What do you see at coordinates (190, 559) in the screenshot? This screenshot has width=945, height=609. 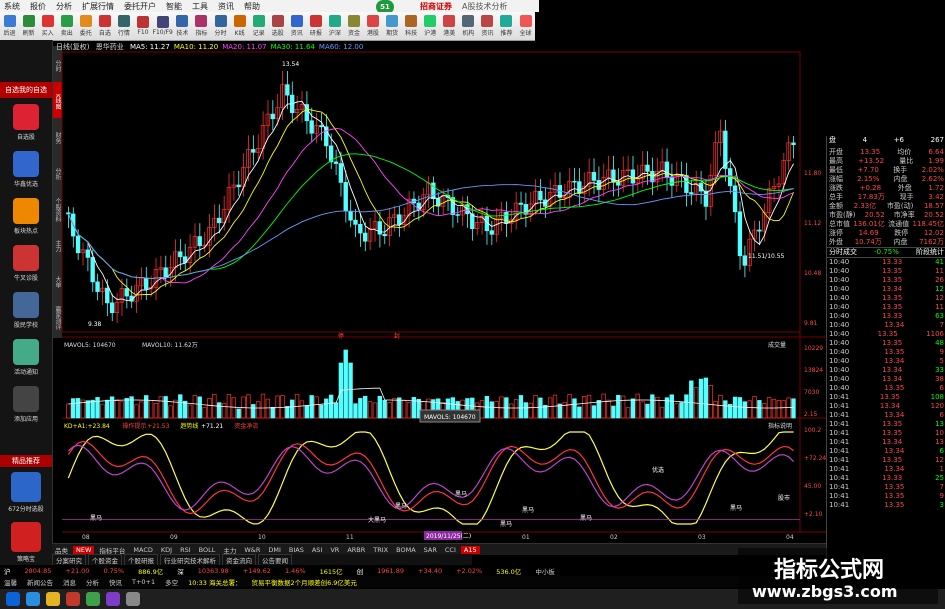 I see `research-tab-3: 行业研究技术解析` at bounding box center [190, 559].